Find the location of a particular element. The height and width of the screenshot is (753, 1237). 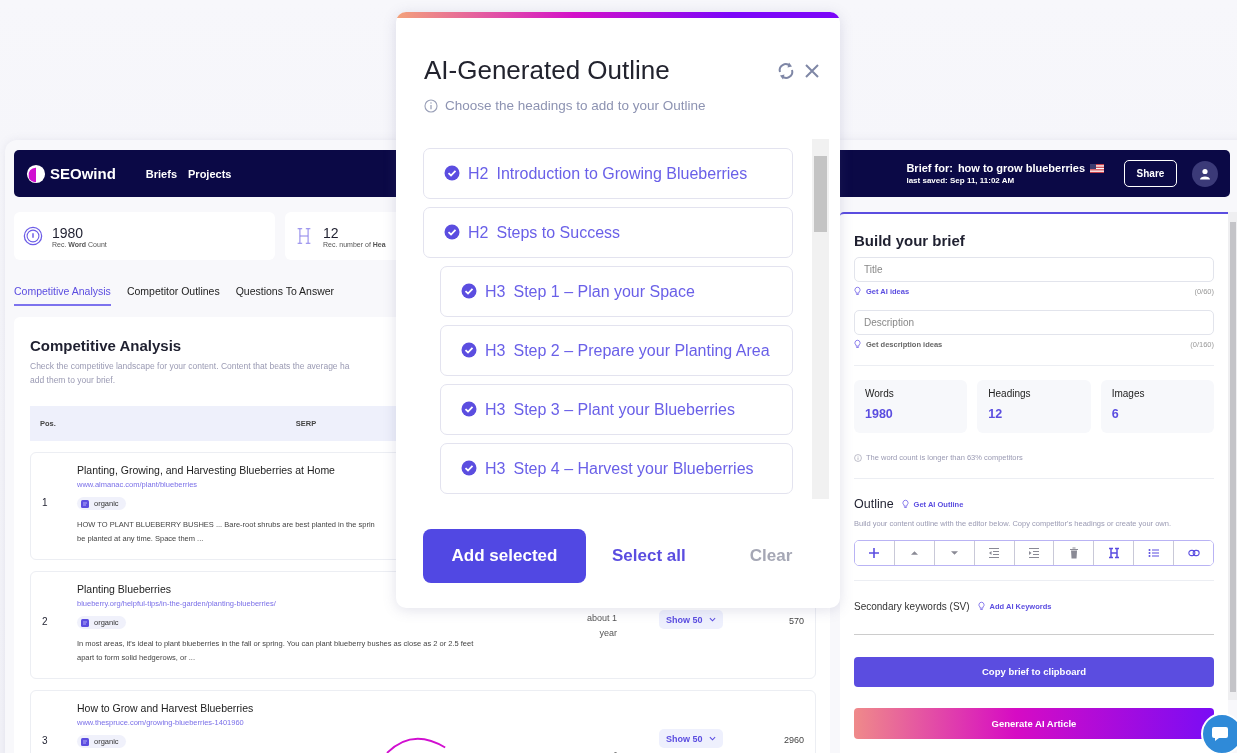

tab: Questions To Answer is located at coordinates (285, 295).